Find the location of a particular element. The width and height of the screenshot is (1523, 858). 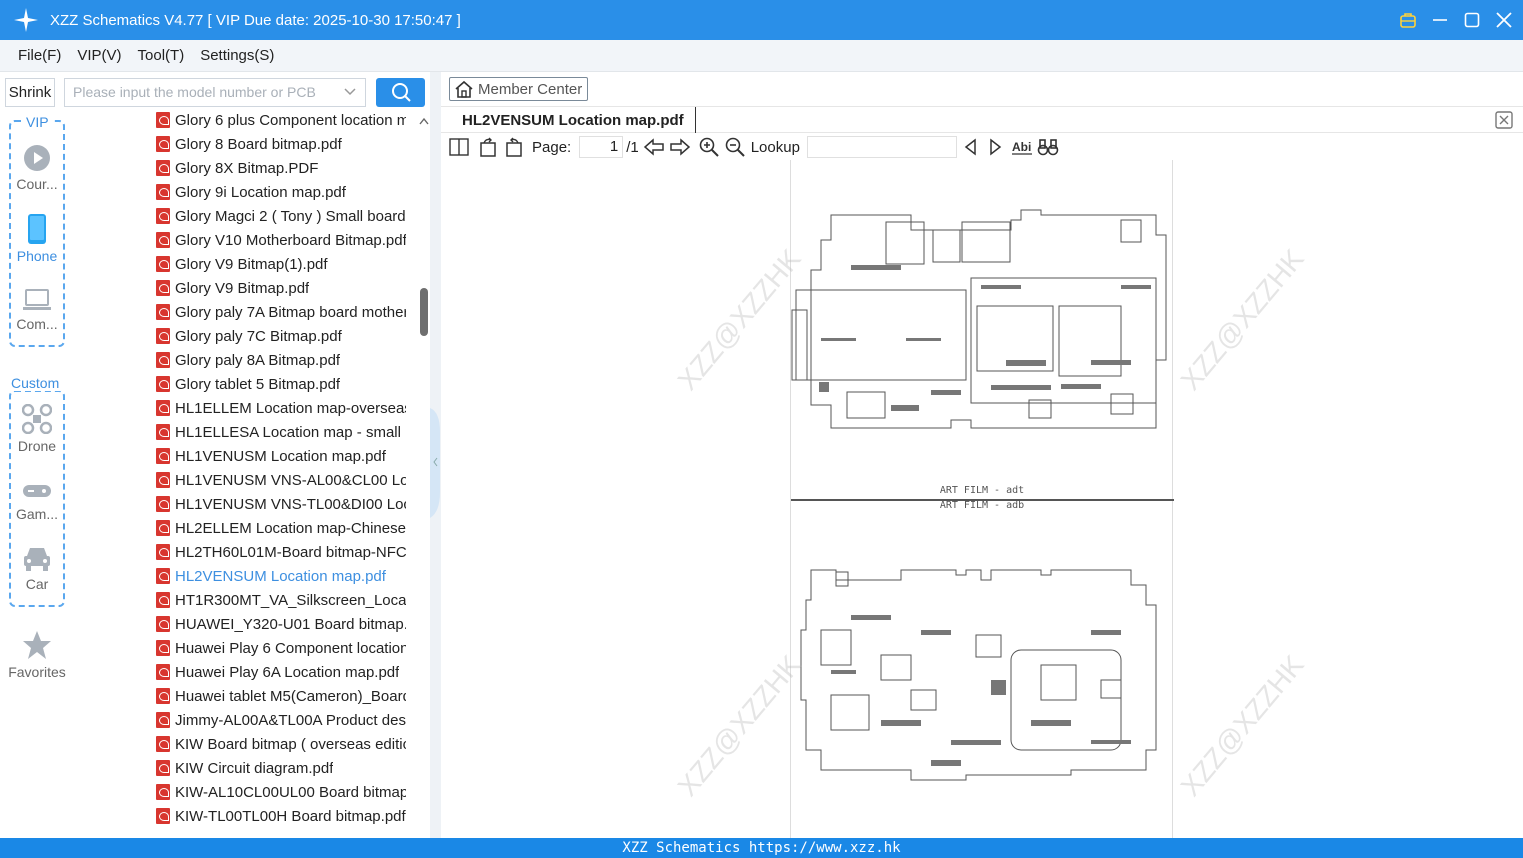

file-list-item: HL2ELLEM Location map-Chinese.pdf is located at coordinates (281, 528).